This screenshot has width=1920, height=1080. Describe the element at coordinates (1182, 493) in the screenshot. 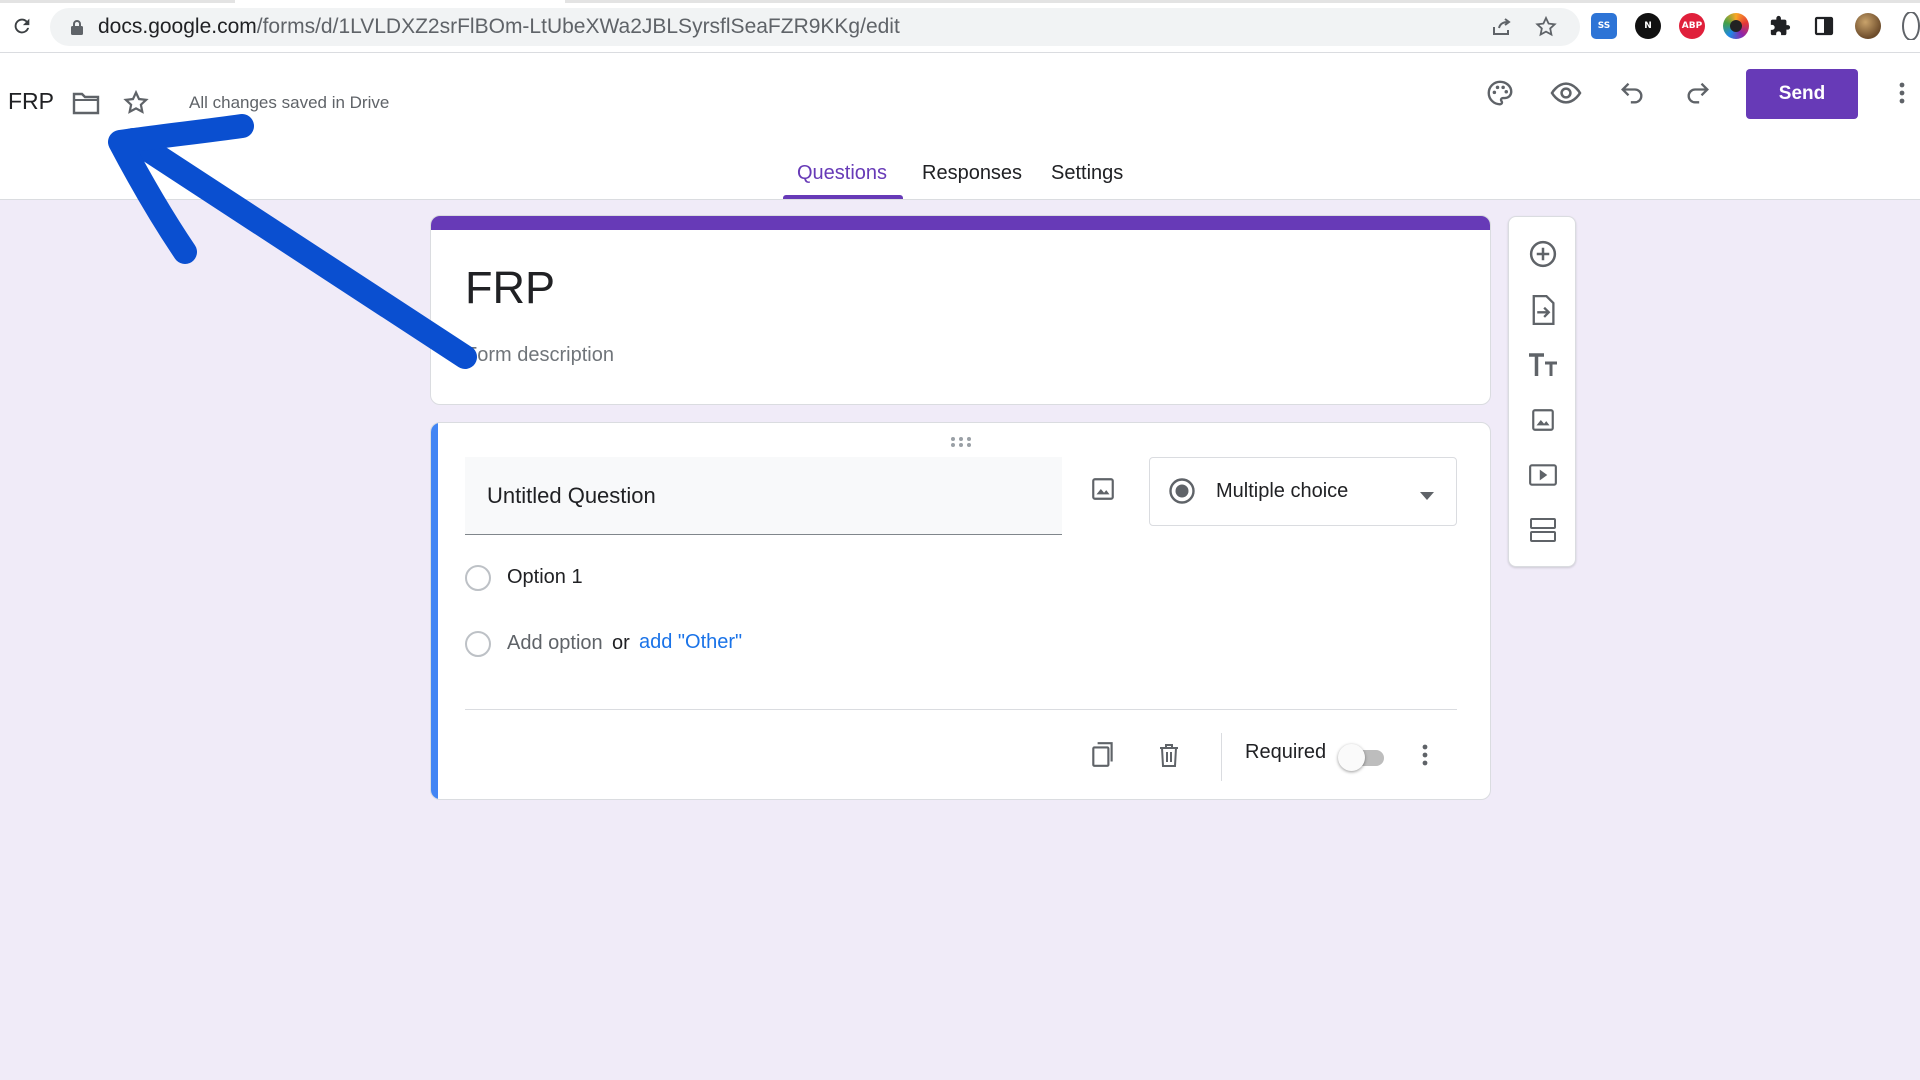

I see `radio-button-icon` at that location.